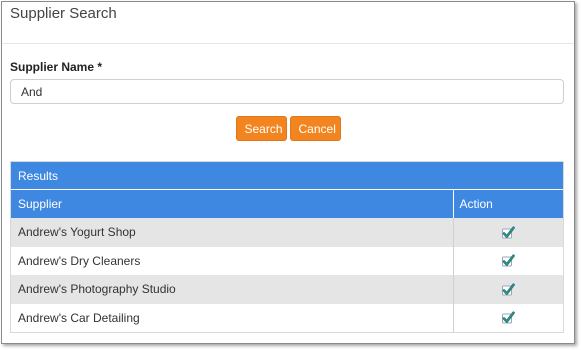 This screenshot has width=581, height=350. What do you see at coordinates (315, 128) in the screenshot?
I see `cancel-button: Cancel` at bounding box center [315, 128].